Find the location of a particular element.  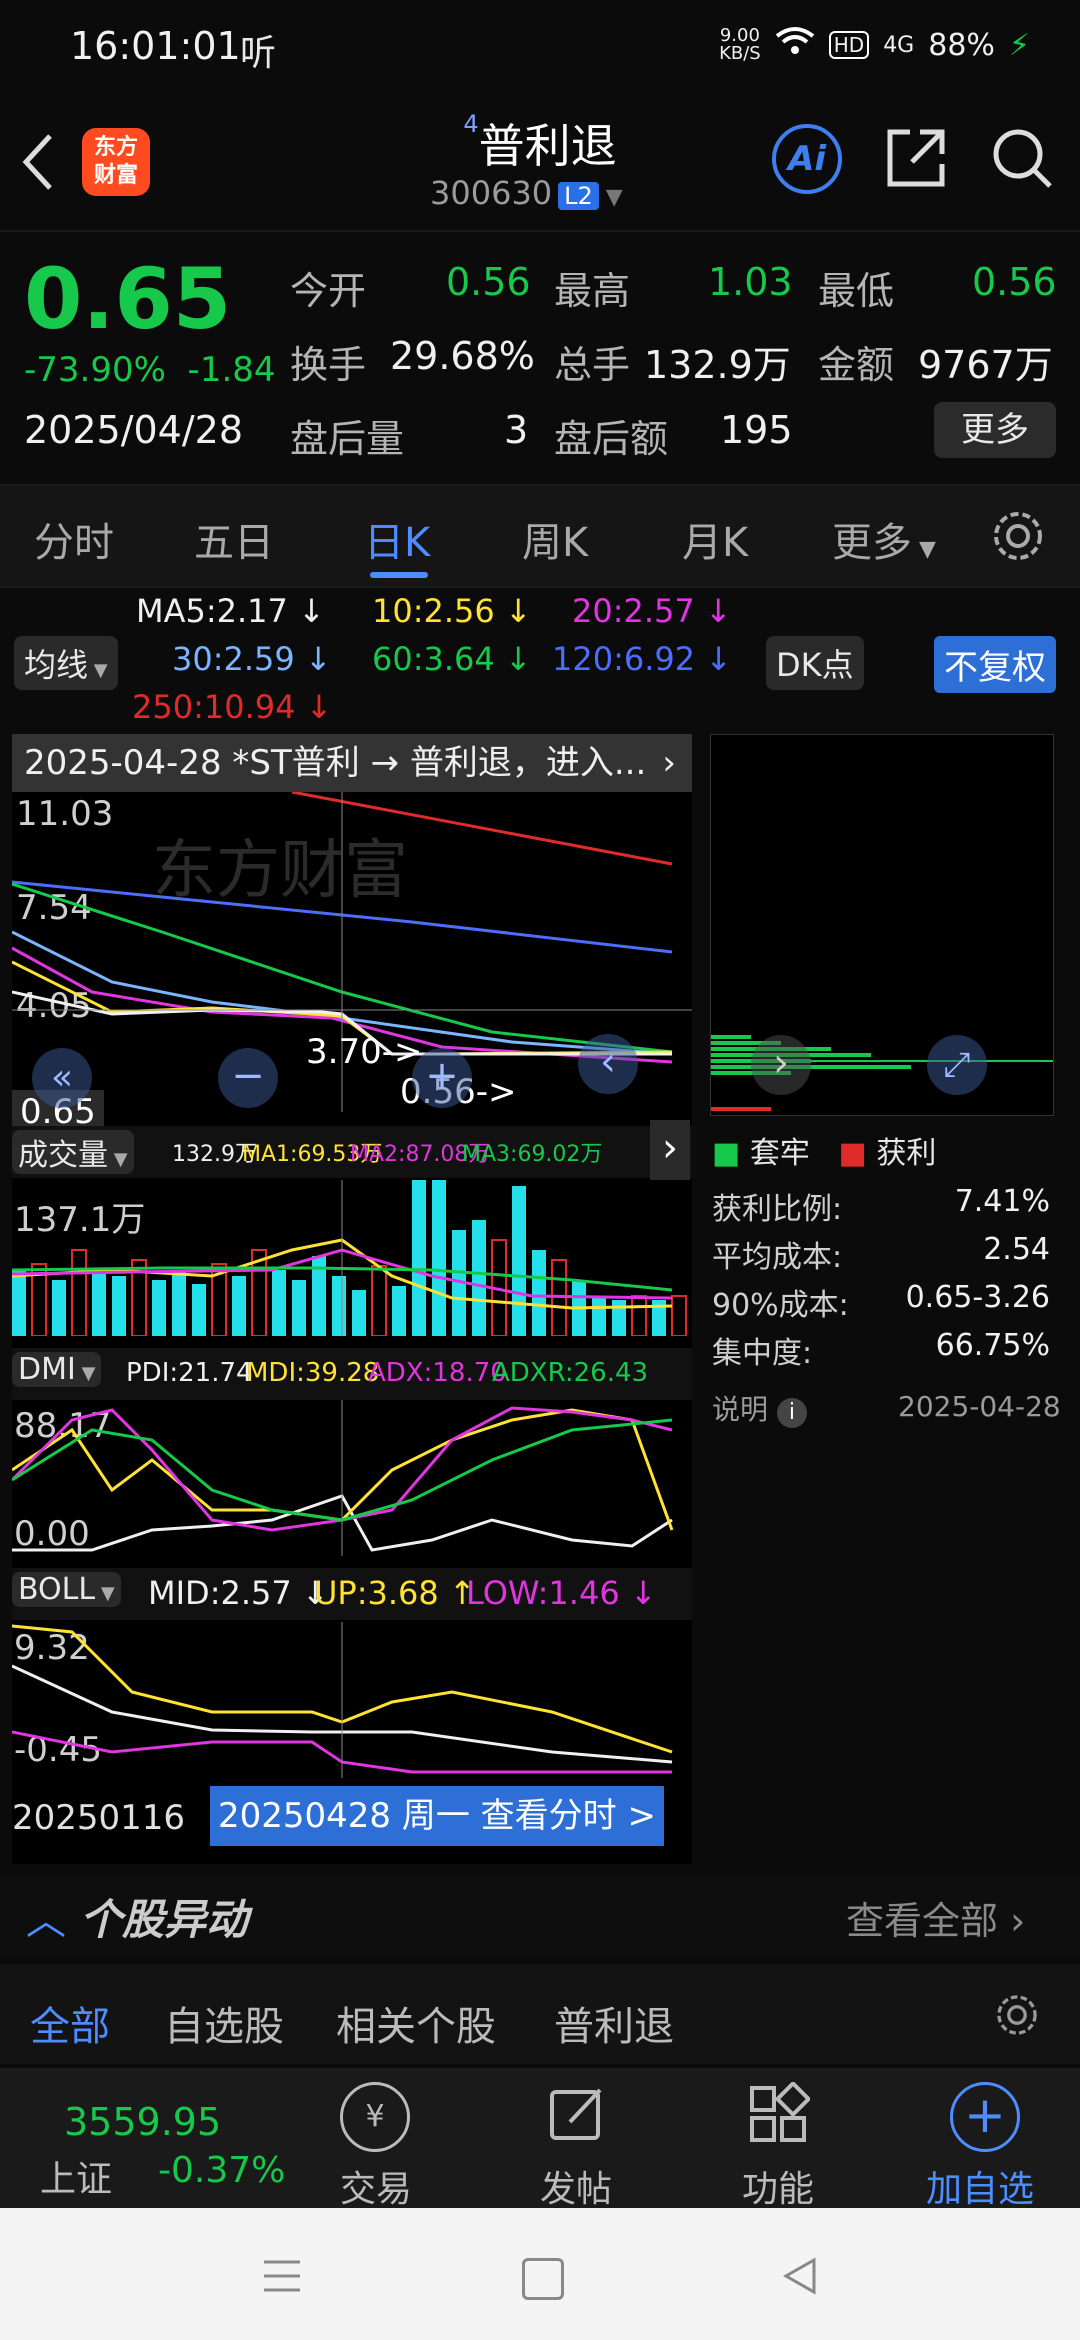

function-icon is located at coordinates (779, 2115).